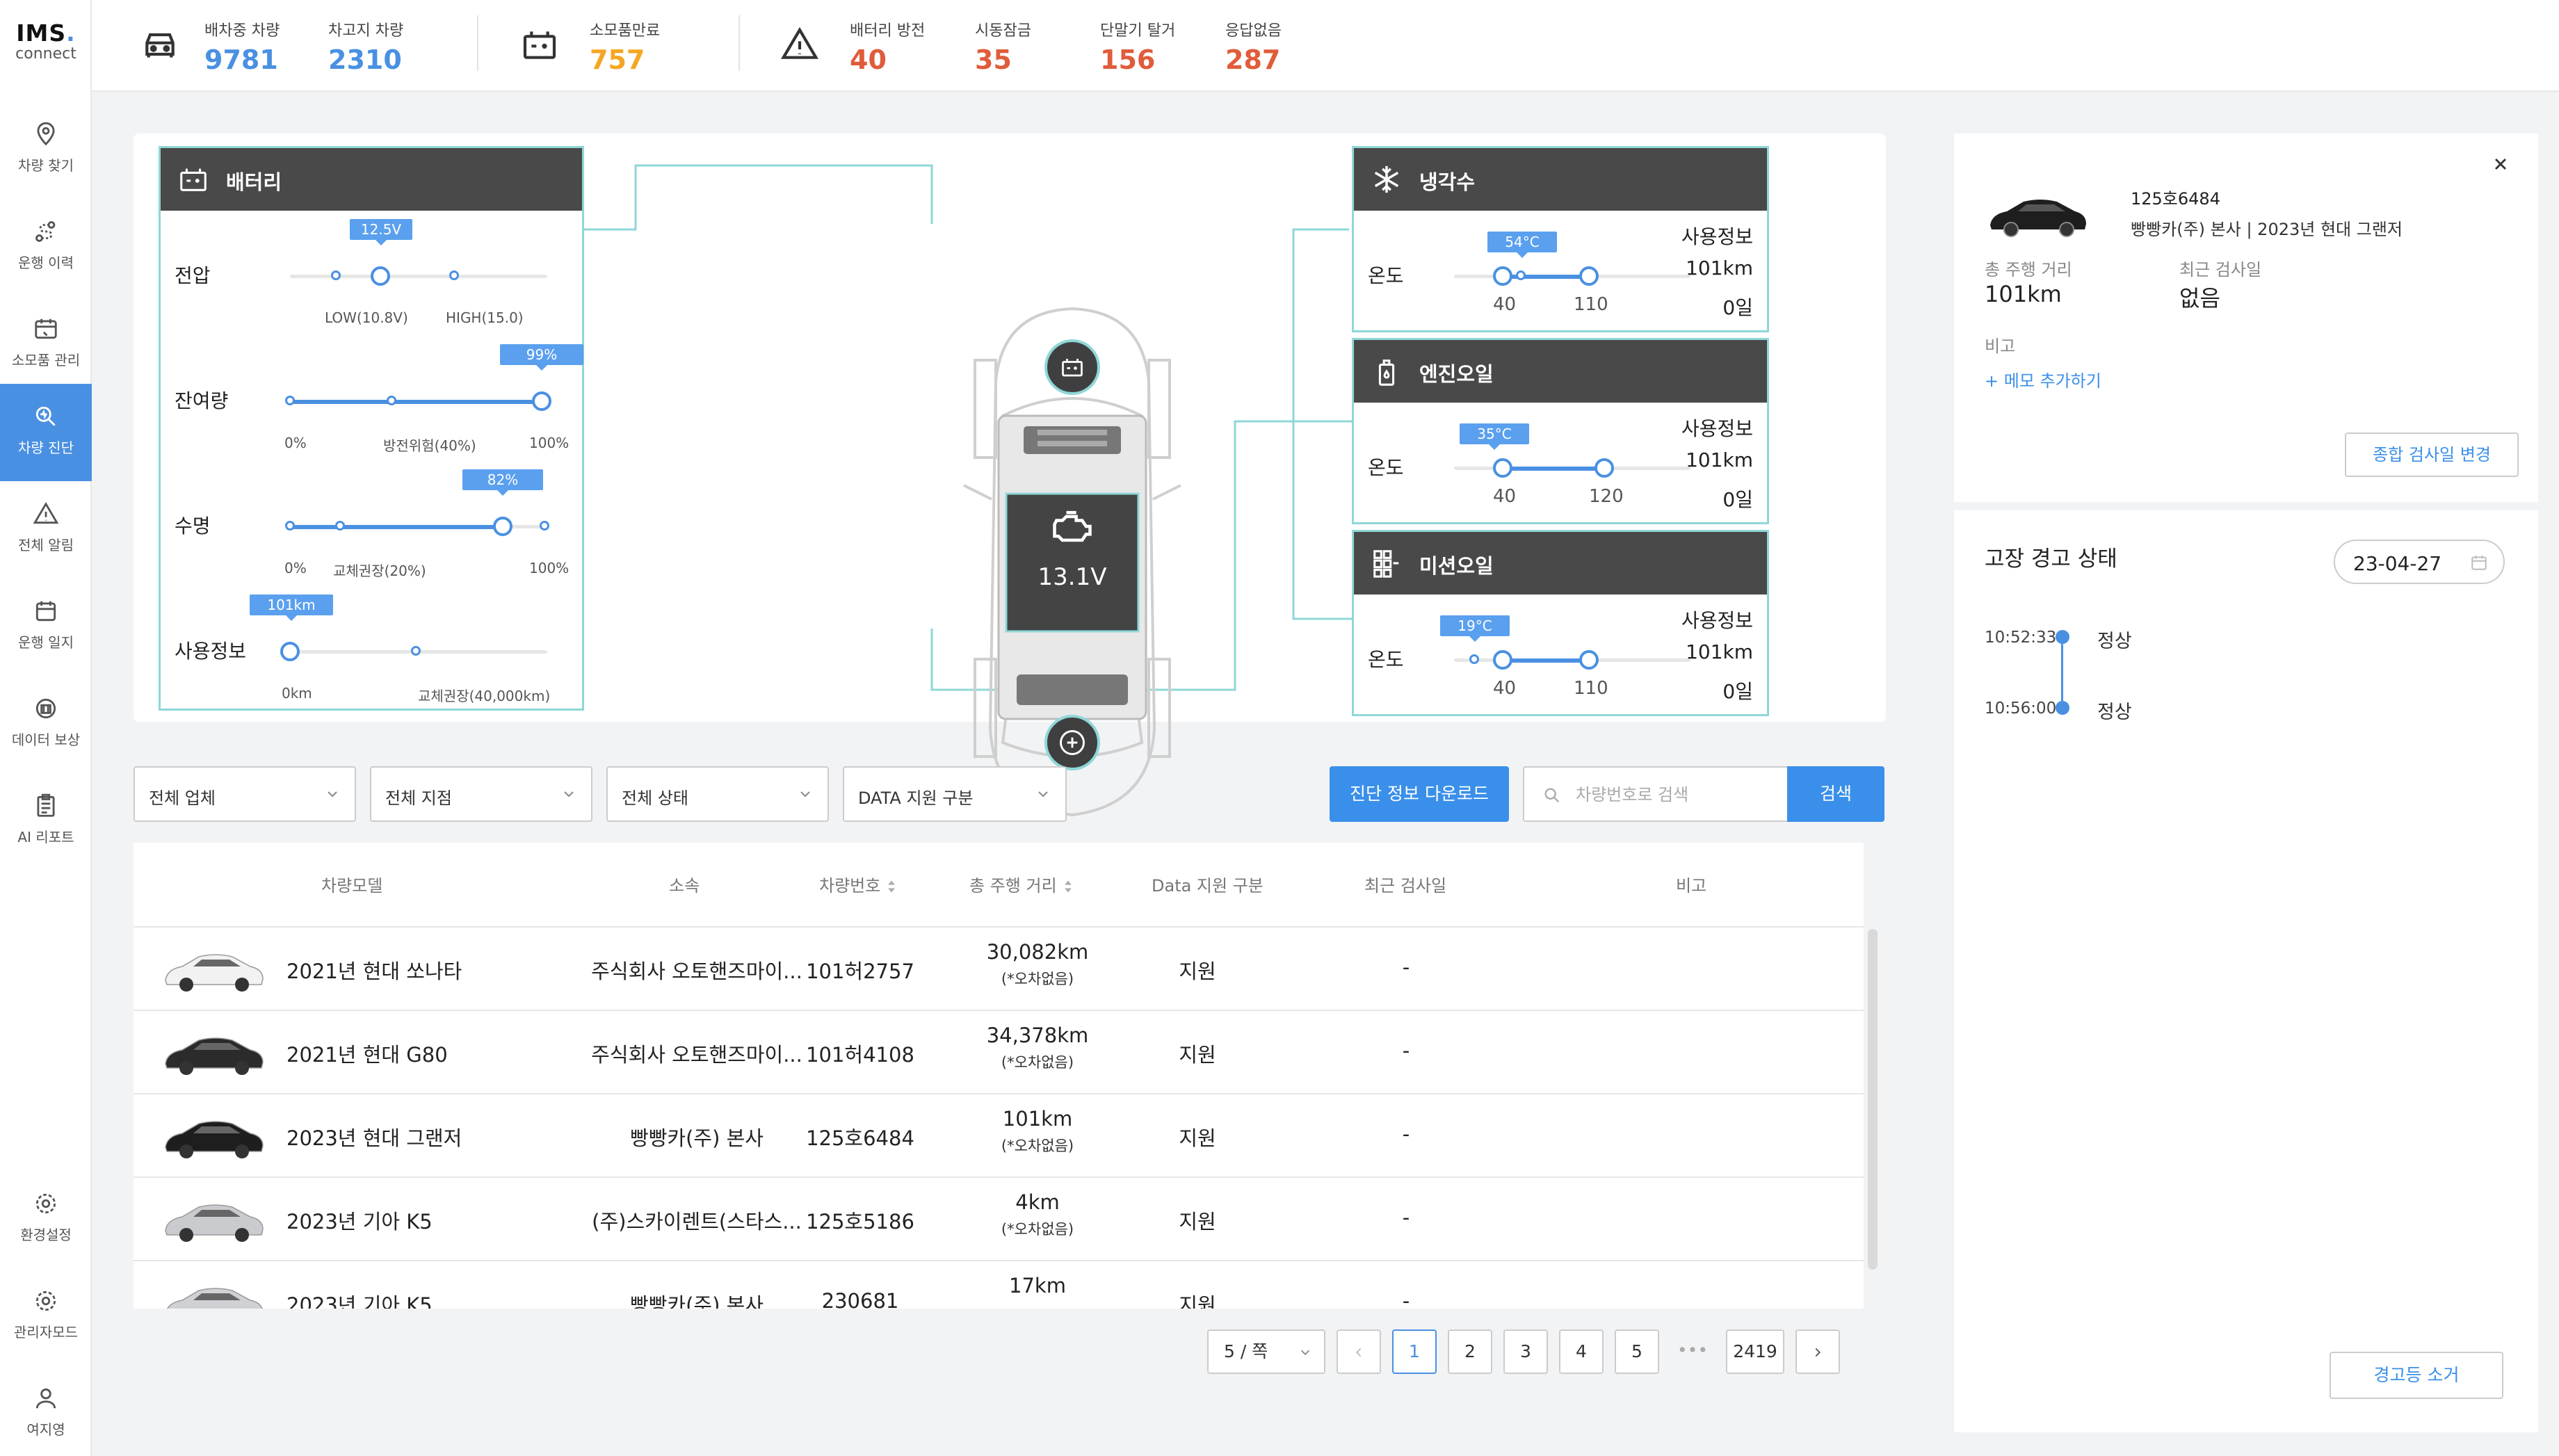 Image resolution: width=2559 pixels, height=1456 pixels. What do you see at coordinates (887, 47) in the screenshot?
I see `stat-battery-drain: 배터리 방전 40` at bounding box center [887, 47].